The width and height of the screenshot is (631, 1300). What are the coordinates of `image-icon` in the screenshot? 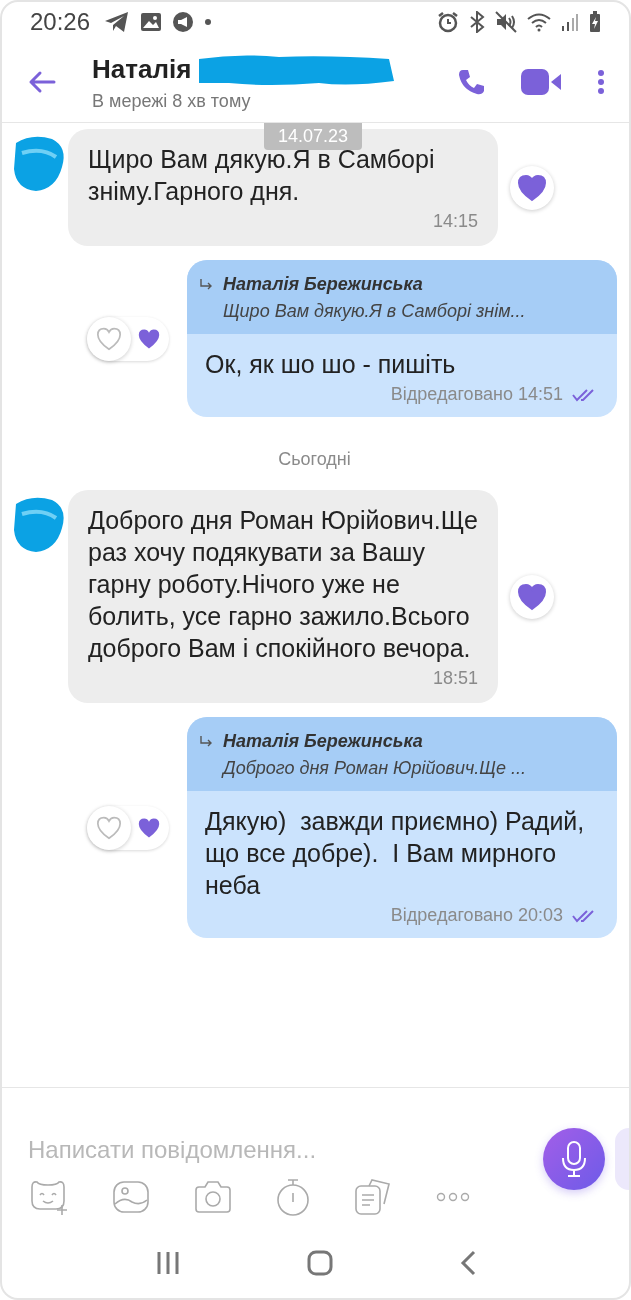 It's located at (151, 22).